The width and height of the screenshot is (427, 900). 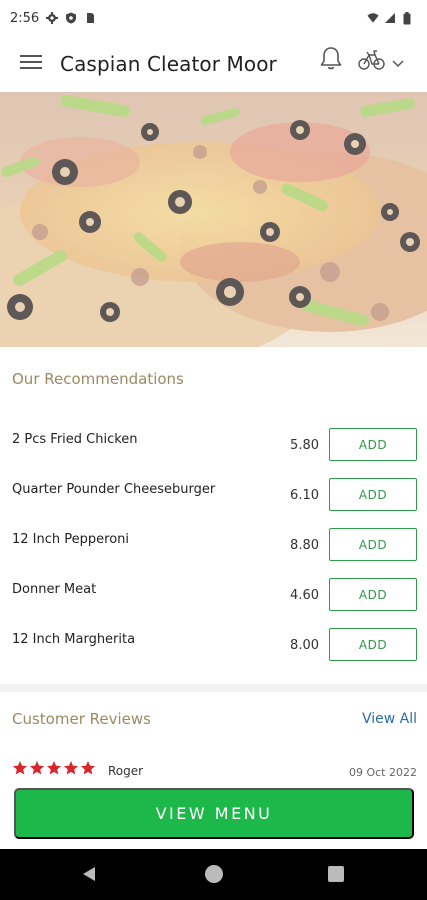 I want to click on app-bar: Caspian Cleator Moor, so click(x=213, y=64).